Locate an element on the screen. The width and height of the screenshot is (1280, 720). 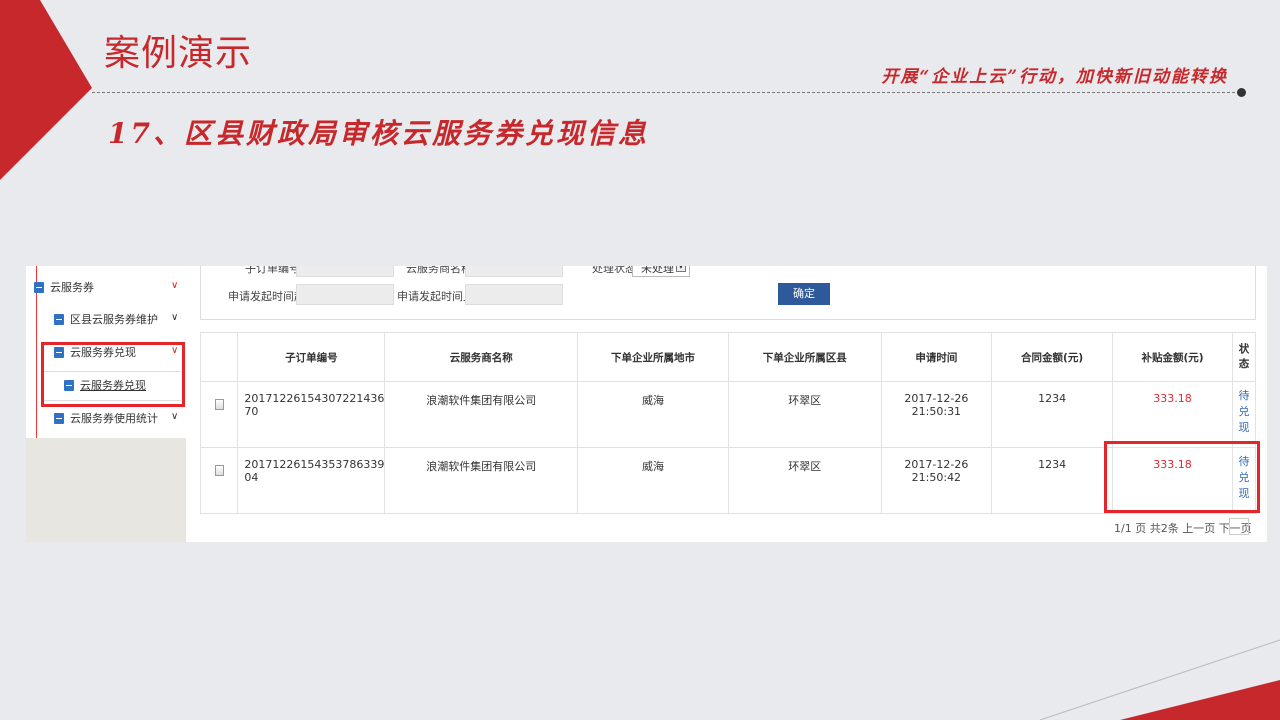
subsidy-cell: 333.18 is located at coordinates (1172, 414).